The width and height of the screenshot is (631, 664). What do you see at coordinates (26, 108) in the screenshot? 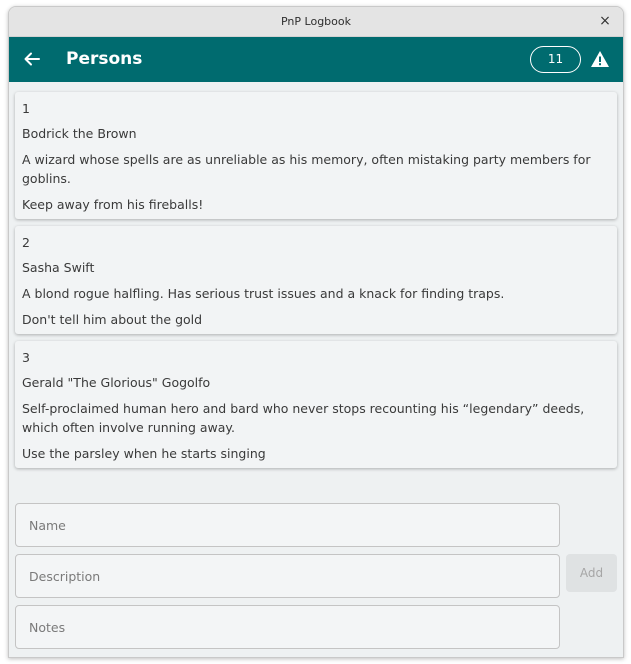
I see `person-id: 1` at bounding box center [26, 108].